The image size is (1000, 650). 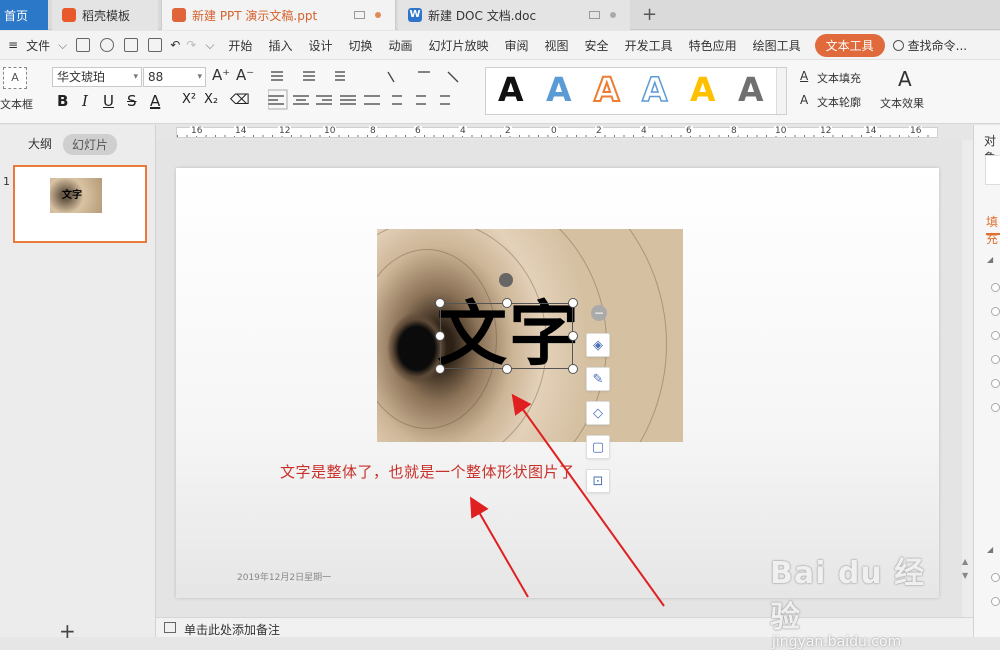 I want to click on tab-outline: 大纲, so click(x=40, y=143).